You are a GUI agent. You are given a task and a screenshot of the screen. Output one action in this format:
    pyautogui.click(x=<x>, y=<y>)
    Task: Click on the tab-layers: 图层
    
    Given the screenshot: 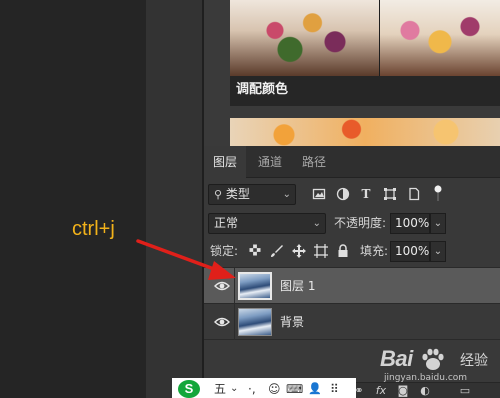 What is the action you would take?
    pyautogui.click(x=225, y=162)
    